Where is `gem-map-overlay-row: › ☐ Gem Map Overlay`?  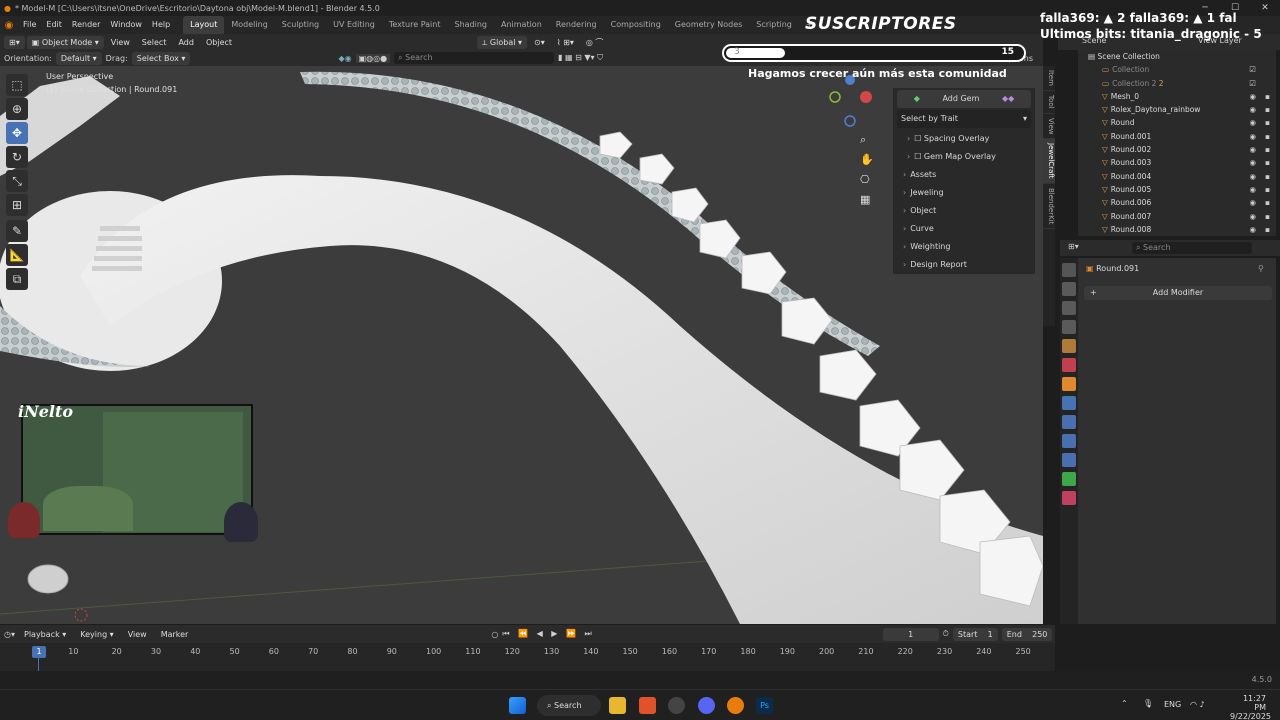
gem-map-overlay-row: › ☐ Gem Map Overlay is located at coordinates (964, 157).